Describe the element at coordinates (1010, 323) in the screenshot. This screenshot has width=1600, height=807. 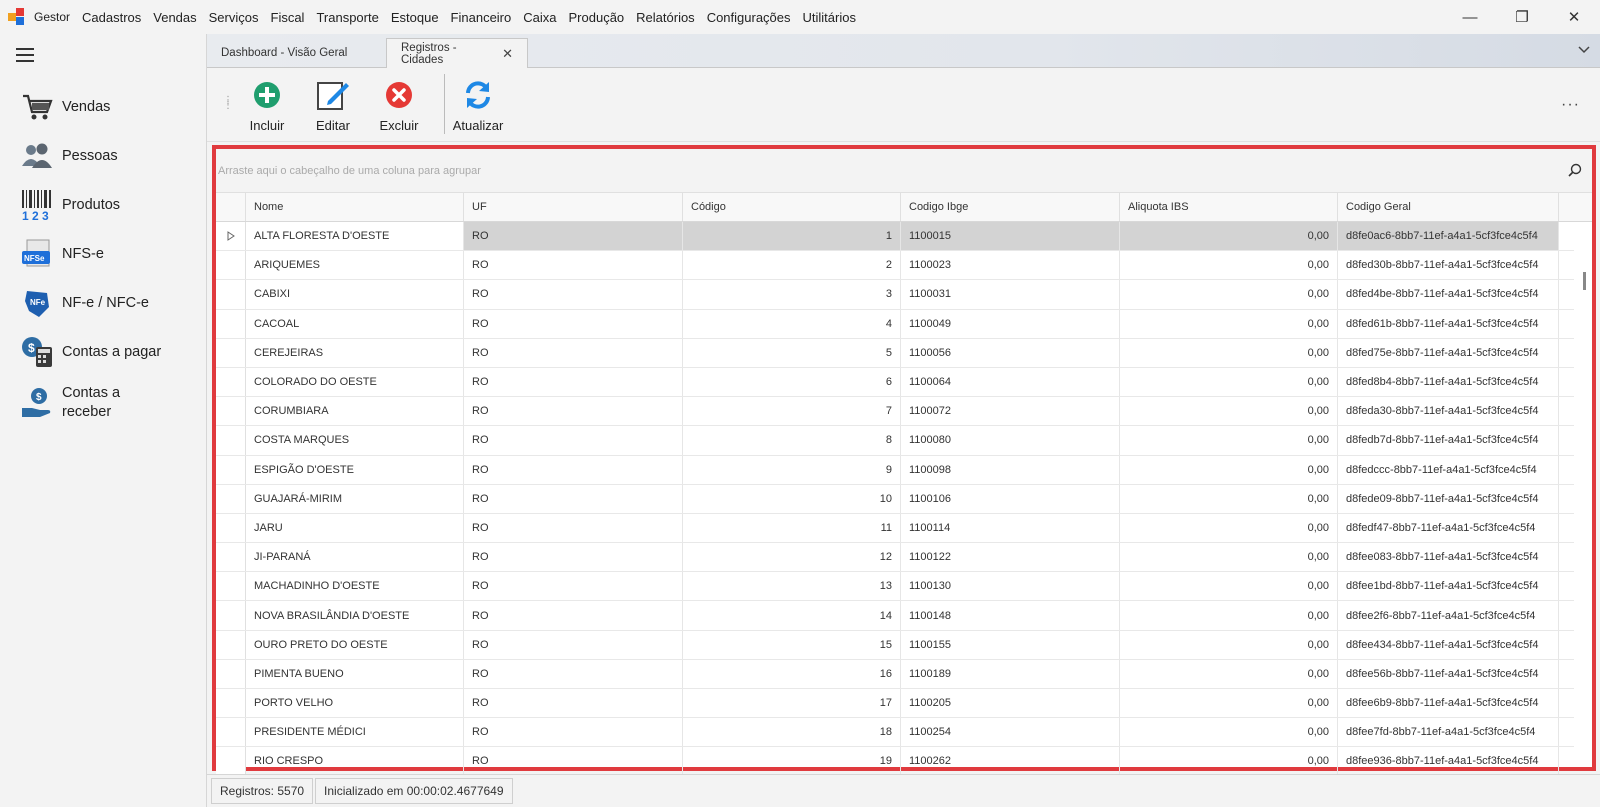
I see `cell-codigo-ibge: 1100049` at that location.